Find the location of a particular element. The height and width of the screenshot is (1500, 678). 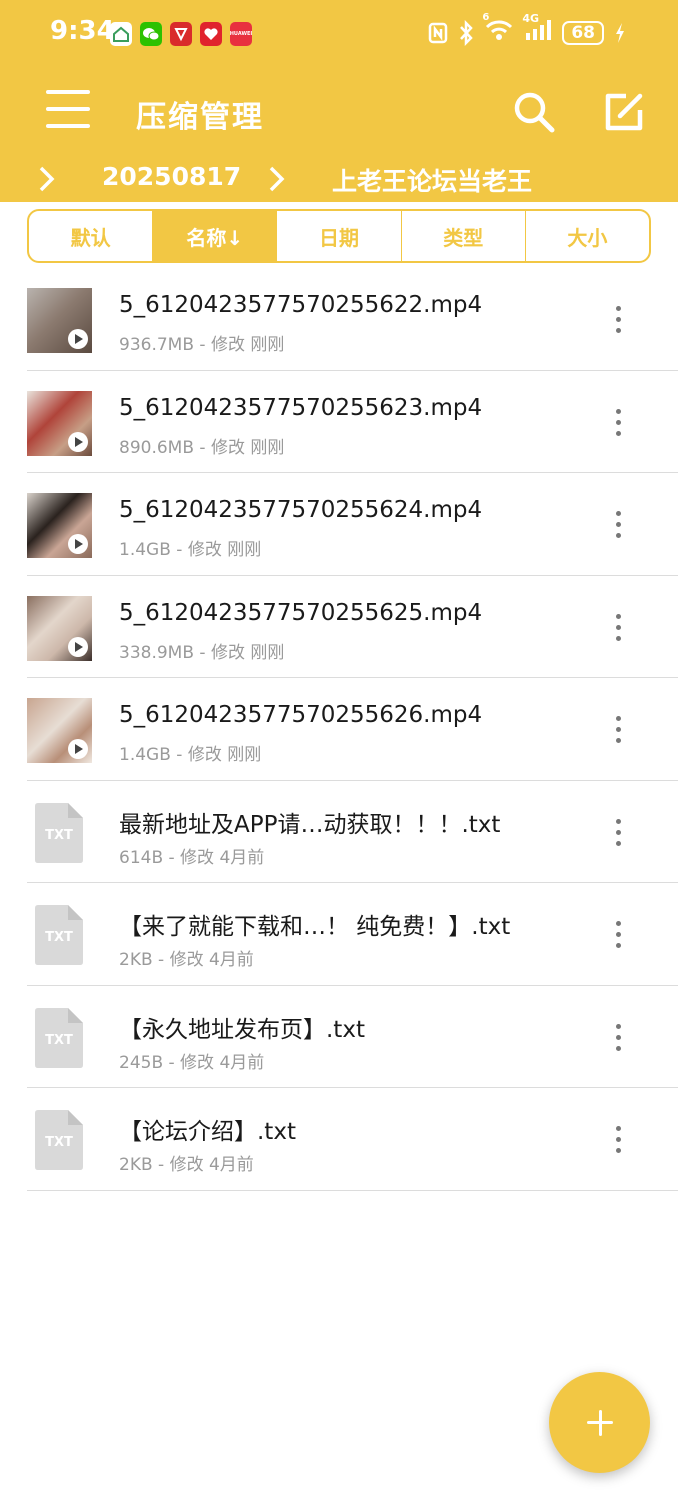

network-type: 4G is located at coordinates (531, 18).